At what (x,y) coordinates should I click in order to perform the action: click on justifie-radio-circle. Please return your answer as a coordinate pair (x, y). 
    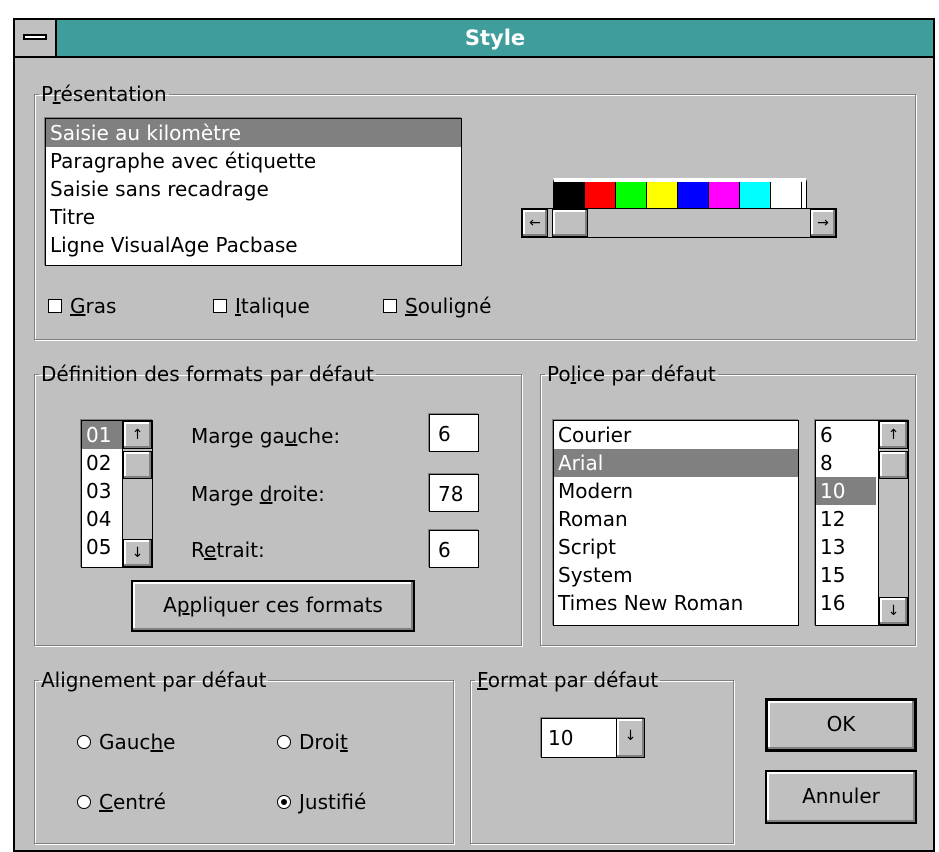
    Looking at the image, I should click on (284, 802).